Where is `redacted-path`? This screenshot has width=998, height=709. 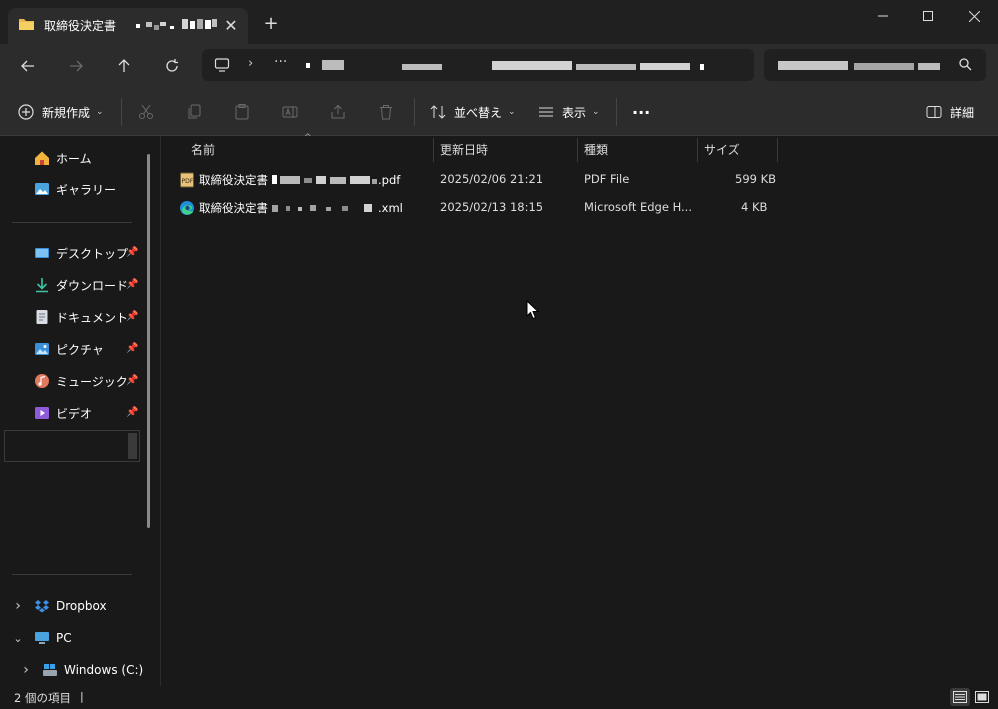
redacted-path is located at coordinates (505, 65).